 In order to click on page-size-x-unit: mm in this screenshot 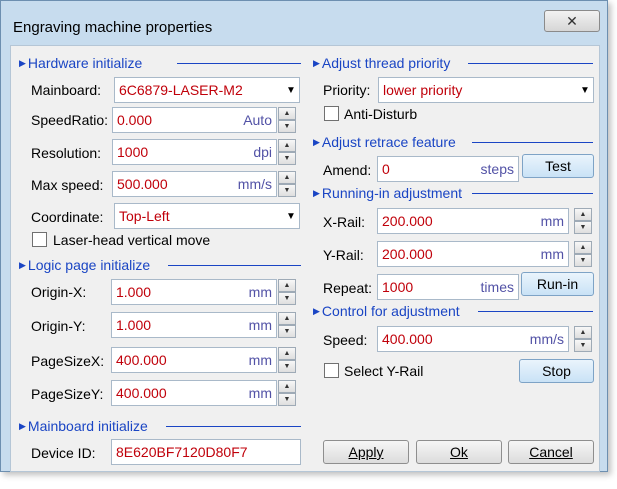, I will do `click(260, 360)`.